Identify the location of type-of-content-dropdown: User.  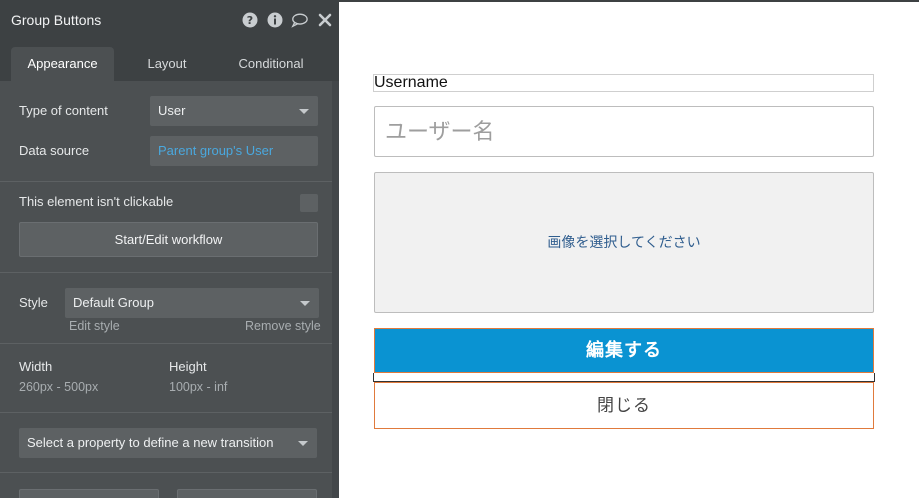
(234, 111).